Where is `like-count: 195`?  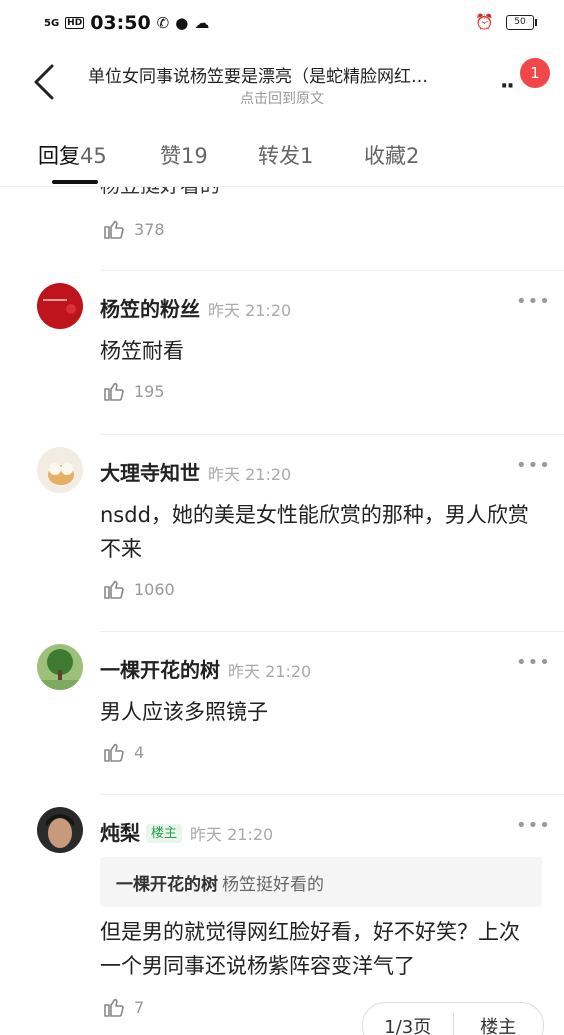
like-count: 195 is located at coordinates (149, 391).